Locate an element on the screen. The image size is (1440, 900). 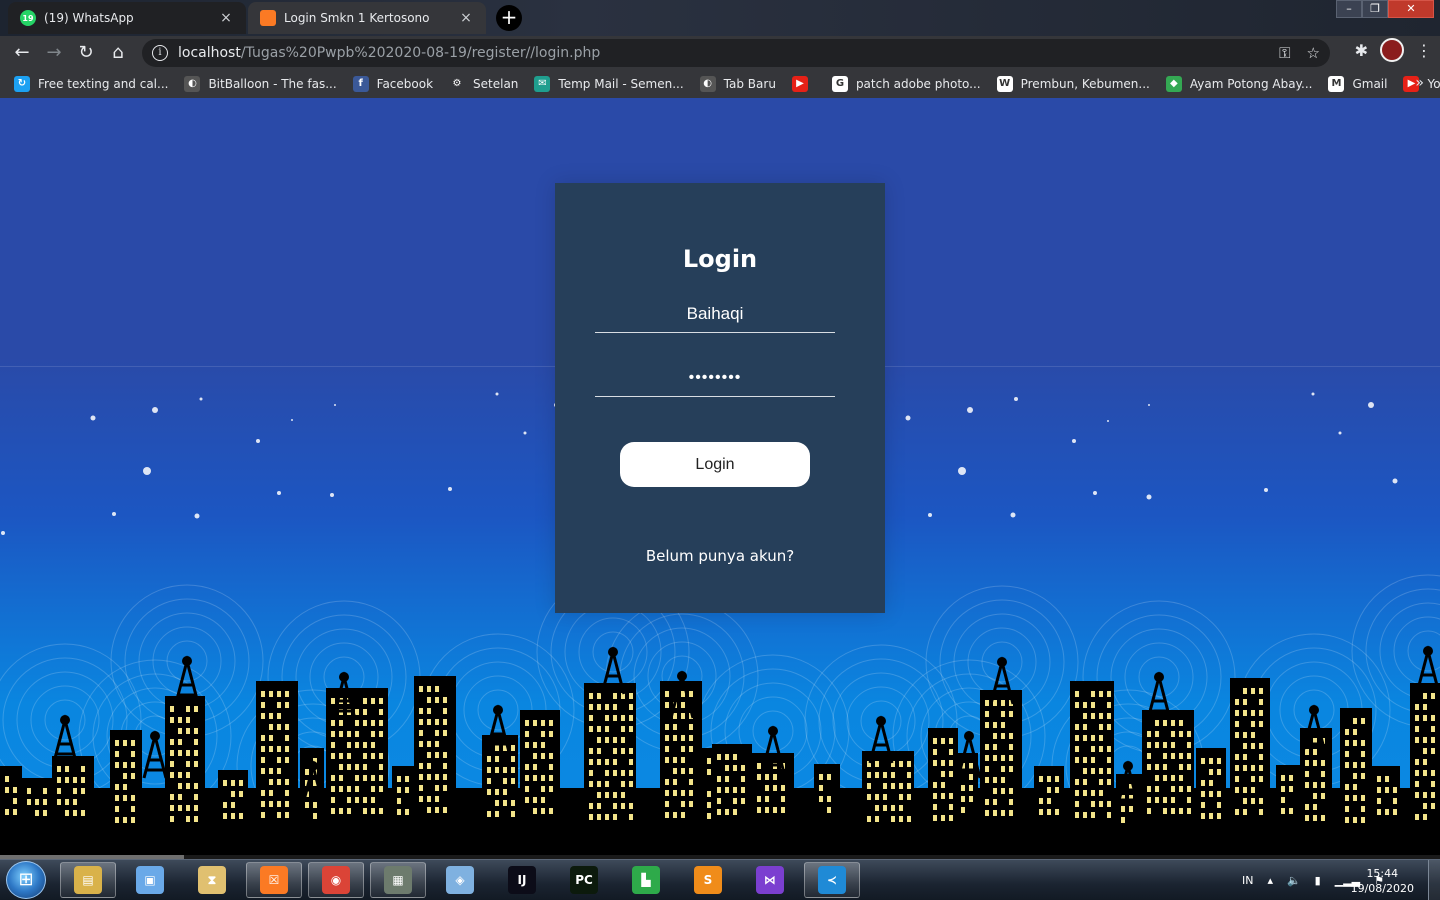
virtualbox-icon: ◈ is located at coordinates (460, 880).